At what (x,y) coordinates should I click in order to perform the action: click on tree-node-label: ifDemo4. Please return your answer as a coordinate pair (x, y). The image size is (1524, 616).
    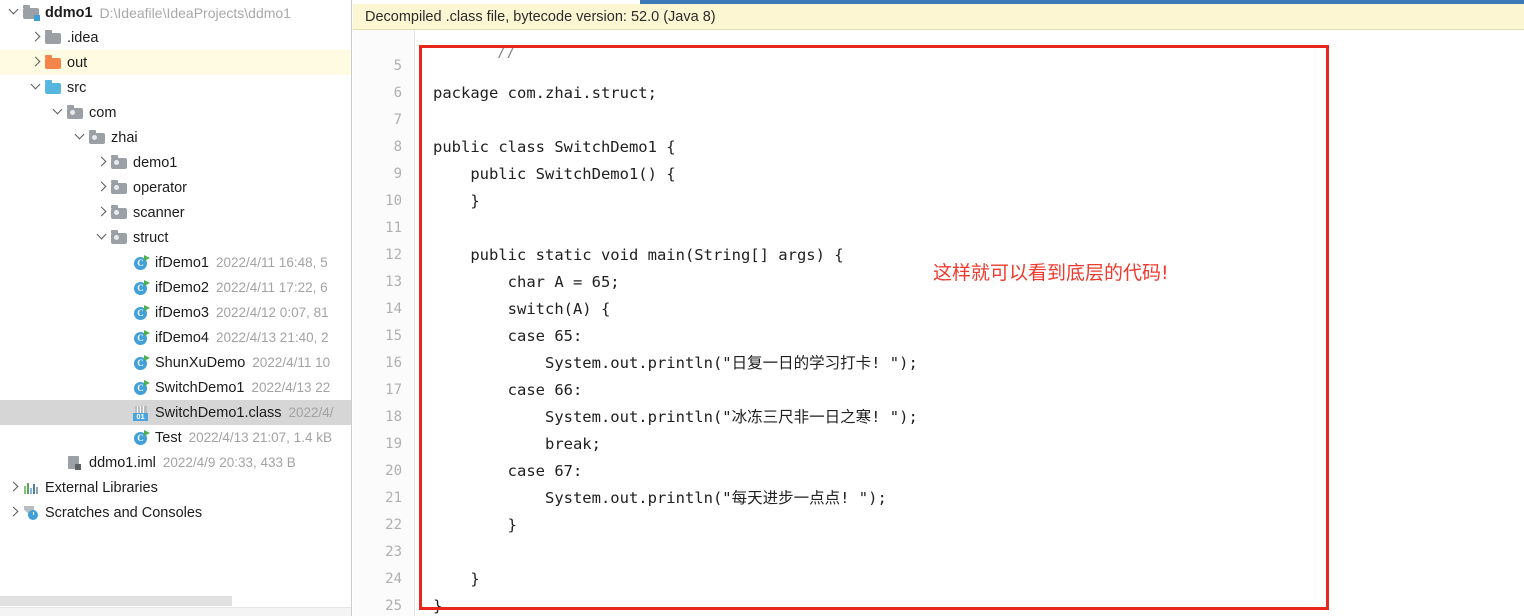
    Looking at the image, I should click on (182, 337).